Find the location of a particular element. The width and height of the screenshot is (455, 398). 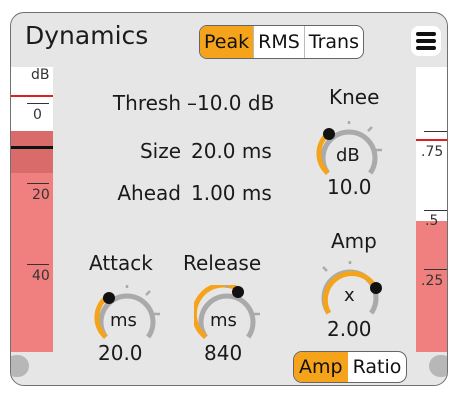

meter-tick-label: 0 is located at coordinates (37, 115).